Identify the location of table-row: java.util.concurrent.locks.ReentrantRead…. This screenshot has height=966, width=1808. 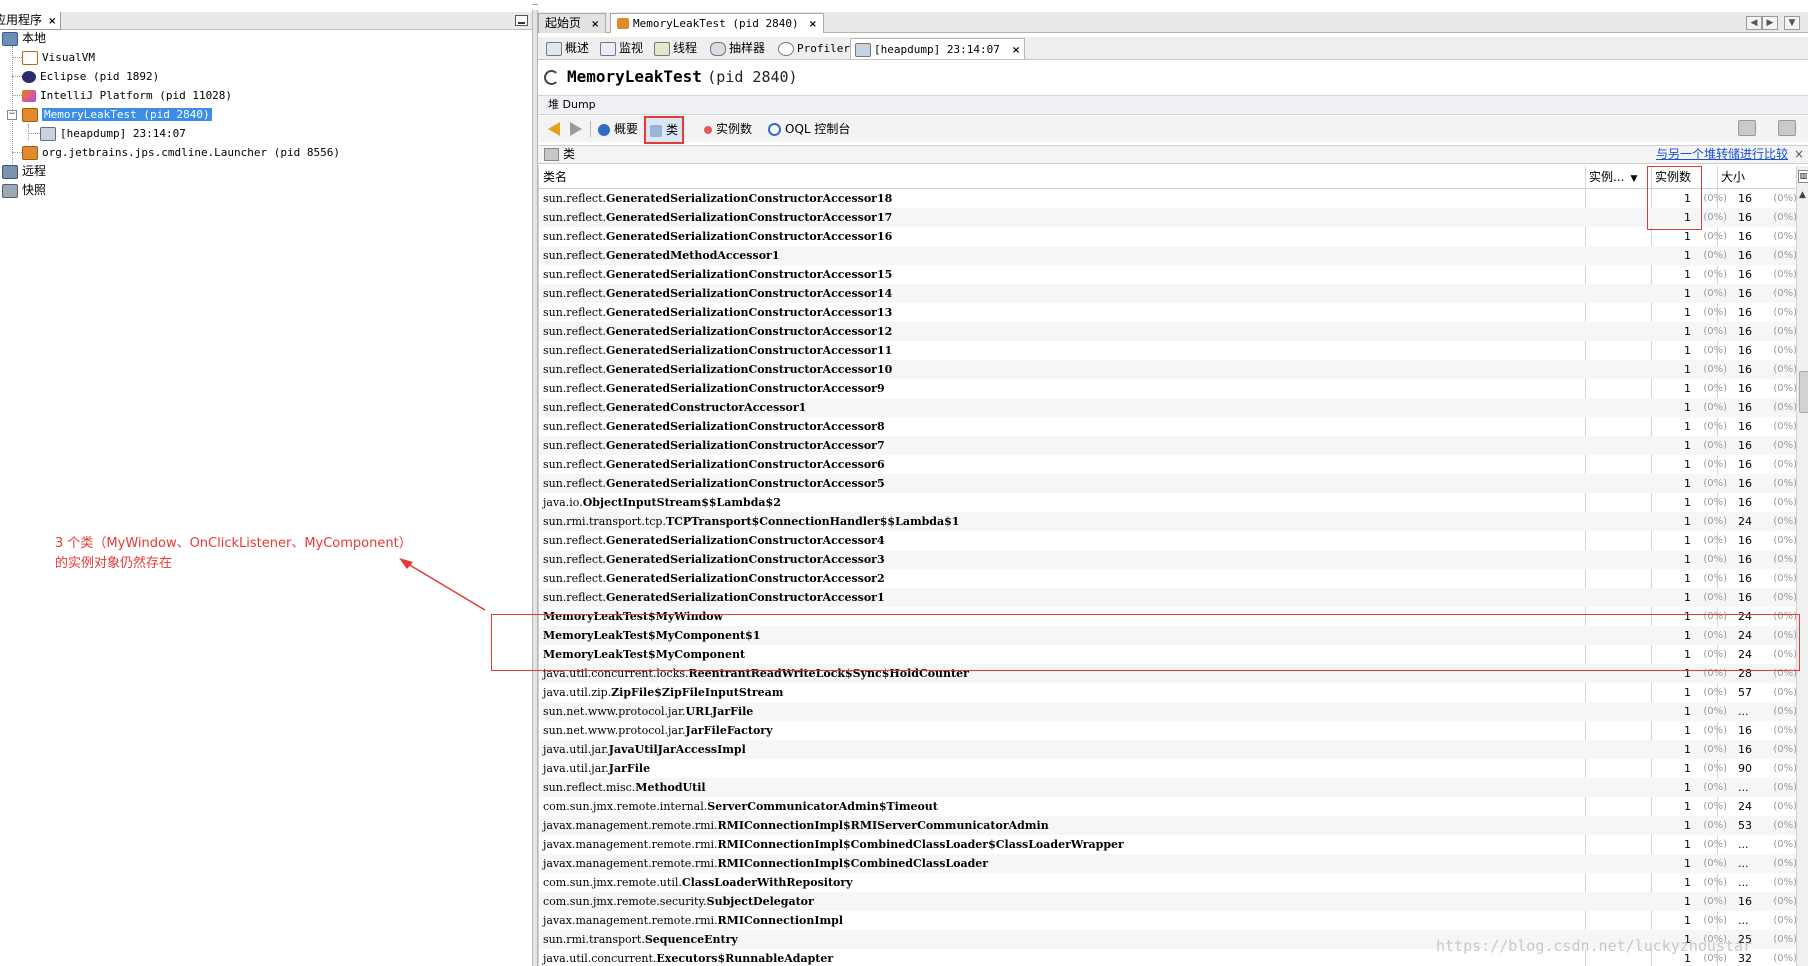
(1168, 673).